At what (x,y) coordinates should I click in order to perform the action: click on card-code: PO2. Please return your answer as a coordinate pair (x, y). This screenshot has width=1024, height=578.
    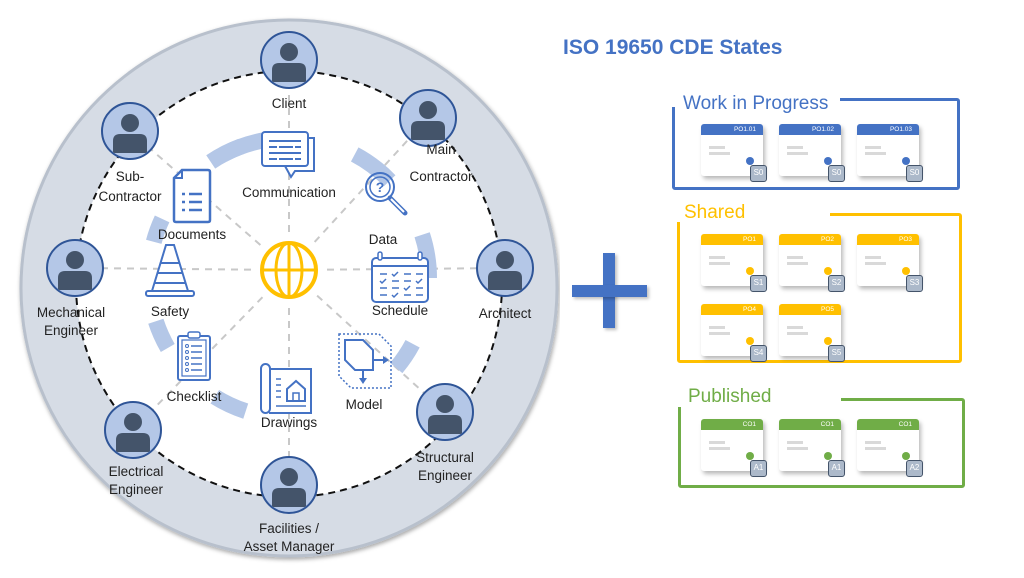
    Looking at the image, I should click on (810, 239).